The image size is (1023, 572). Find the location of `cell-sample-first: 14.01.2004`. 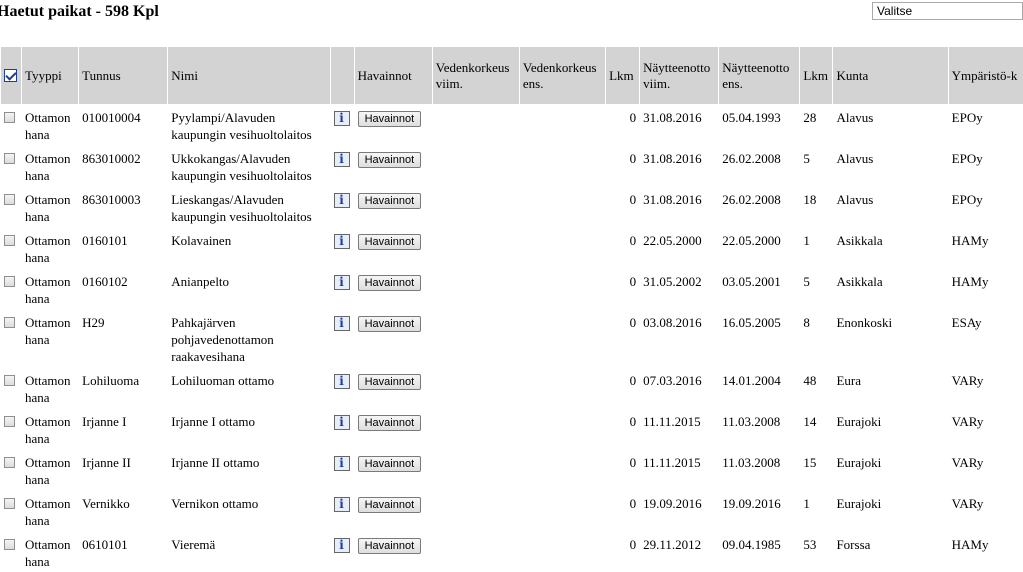

cell-sample-first: 14.01.2004 is located at coordinates (751, 380).